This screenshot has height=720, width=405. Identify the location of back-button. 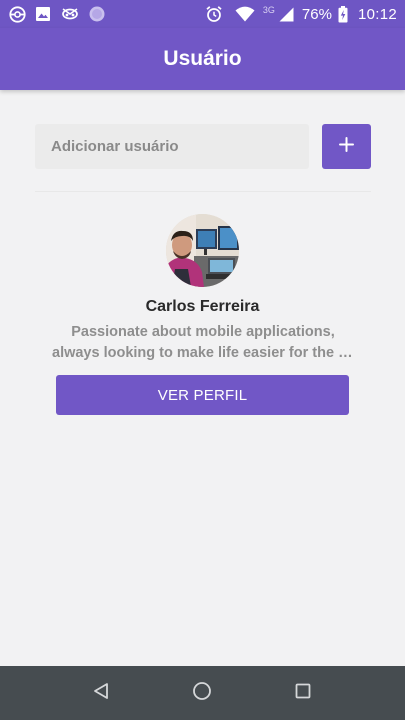
(101, 693).